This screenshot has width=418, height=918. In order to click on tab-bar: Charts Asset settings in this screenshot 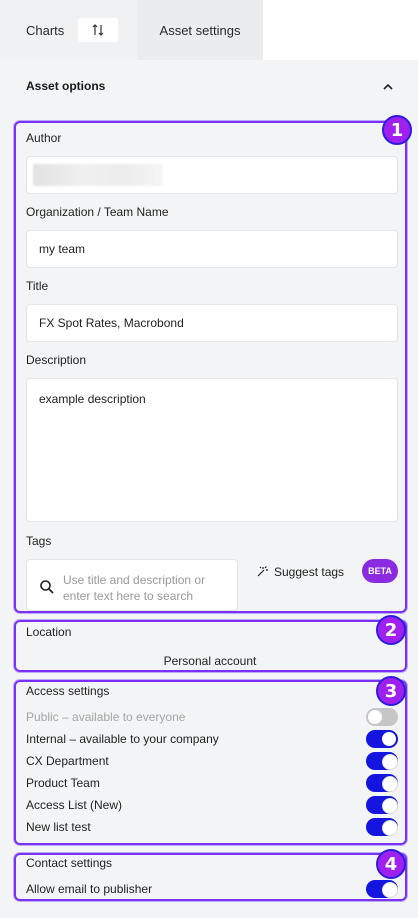, I will do `click(209, 30)`.